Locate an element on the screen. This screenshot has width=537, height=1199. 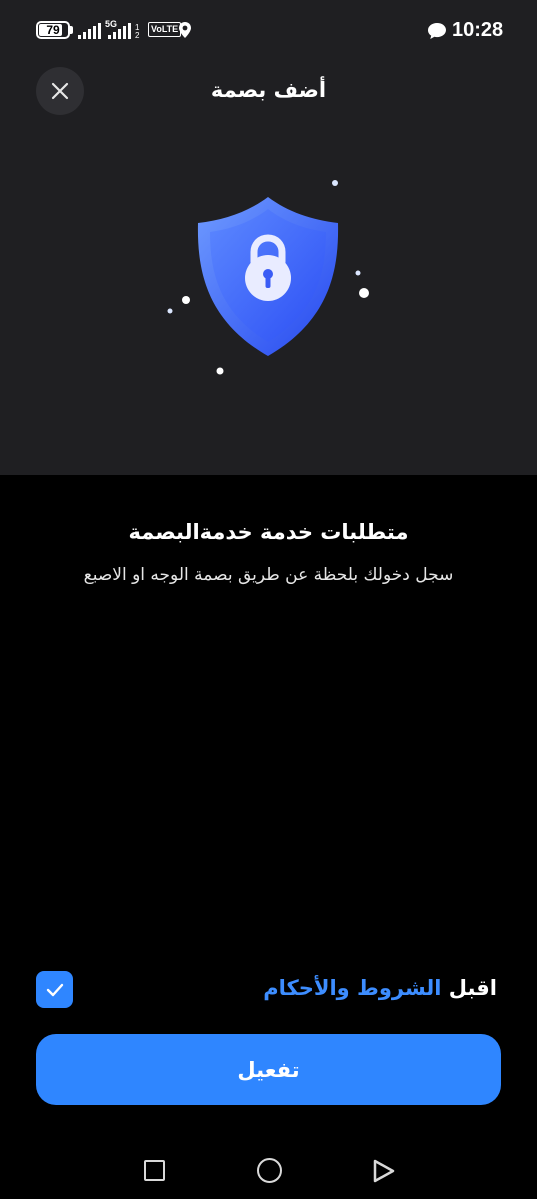
checkmark-icon is located at coordinates (54, 989).